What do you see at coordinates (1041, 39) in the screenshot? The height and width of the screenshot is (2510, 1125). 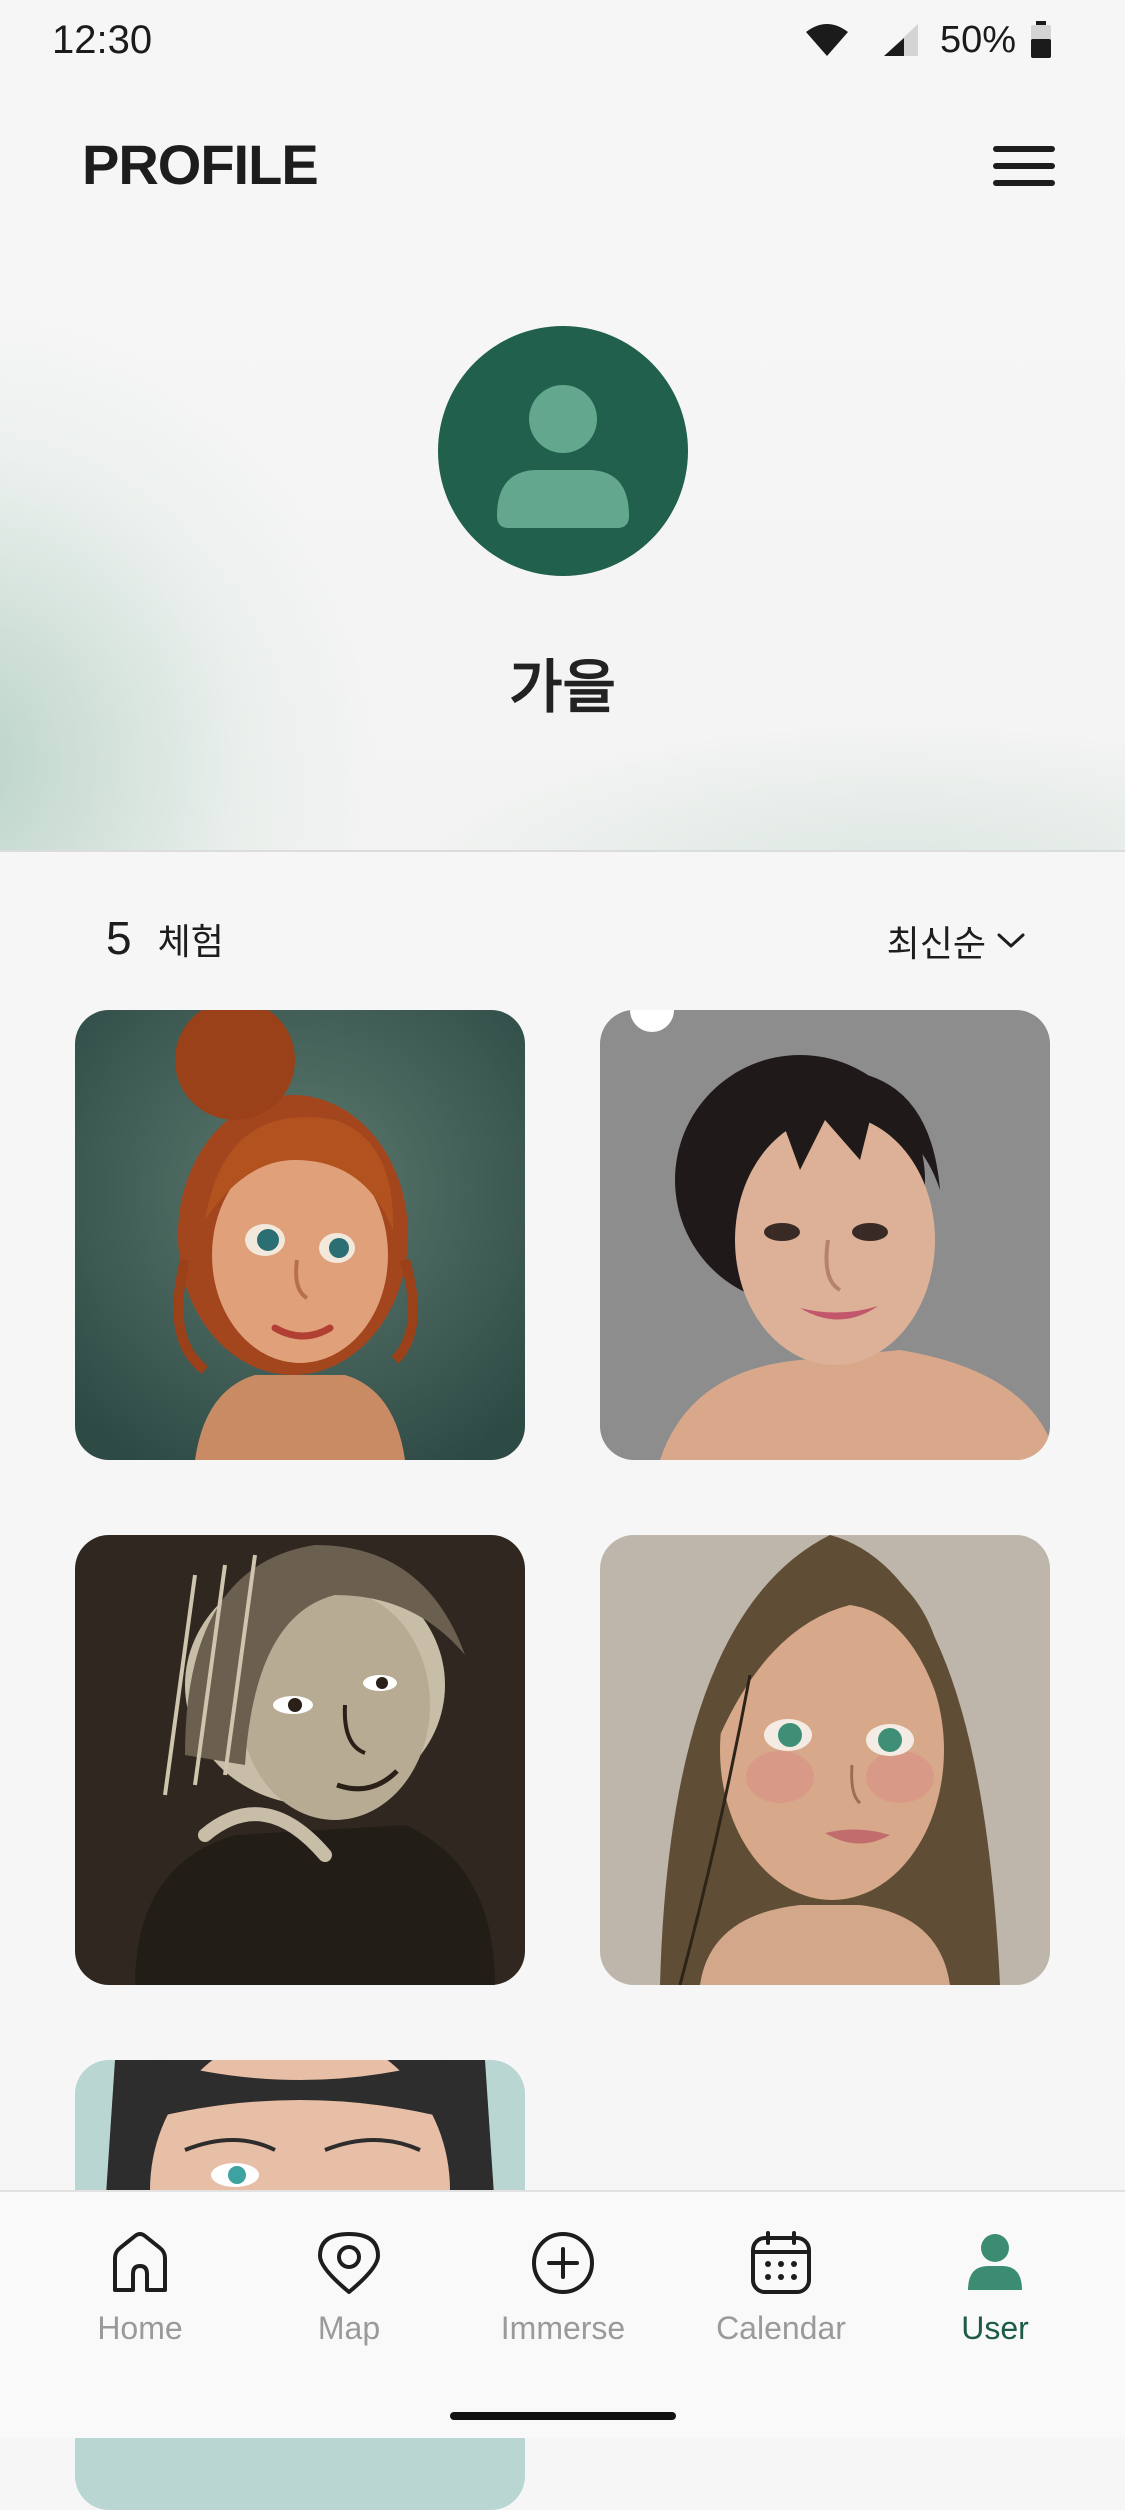 I see `battery-icon` at bounding box center [1041, 39].